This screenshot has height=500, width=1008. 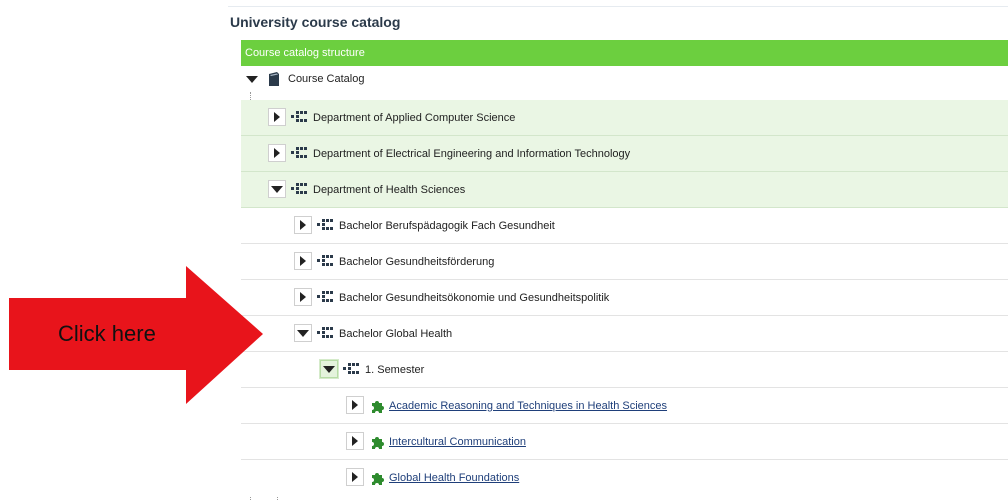 I want to click on tree-node-label: Bachelor Gesundheitsförderung, so click(x=417, y=262).